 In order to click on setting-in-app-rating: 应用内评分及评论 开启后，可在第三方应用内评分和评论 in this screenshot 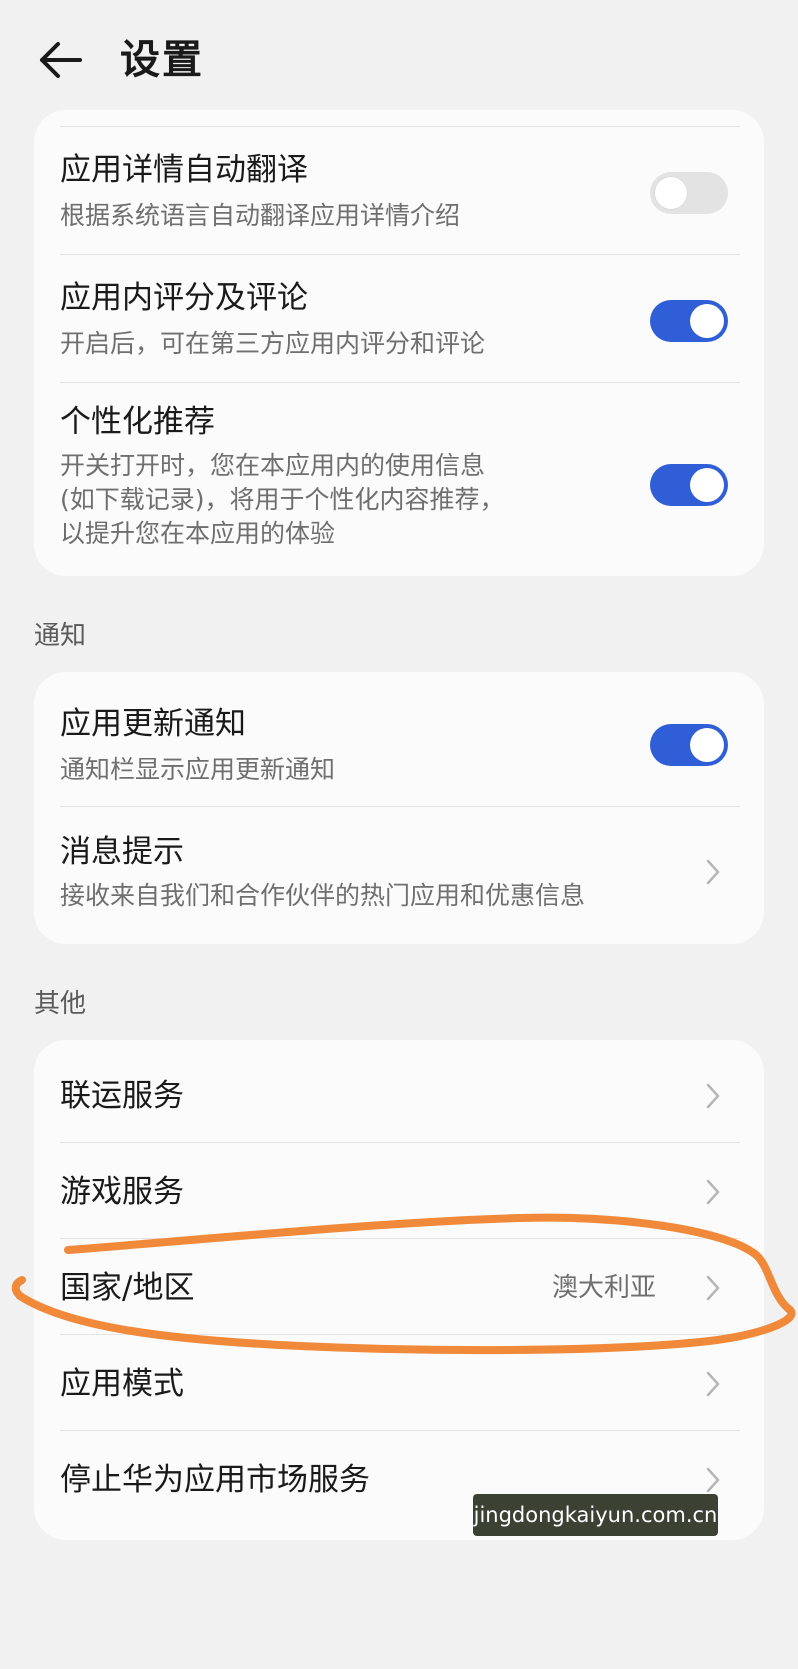, I will do `click(400, 331)`.